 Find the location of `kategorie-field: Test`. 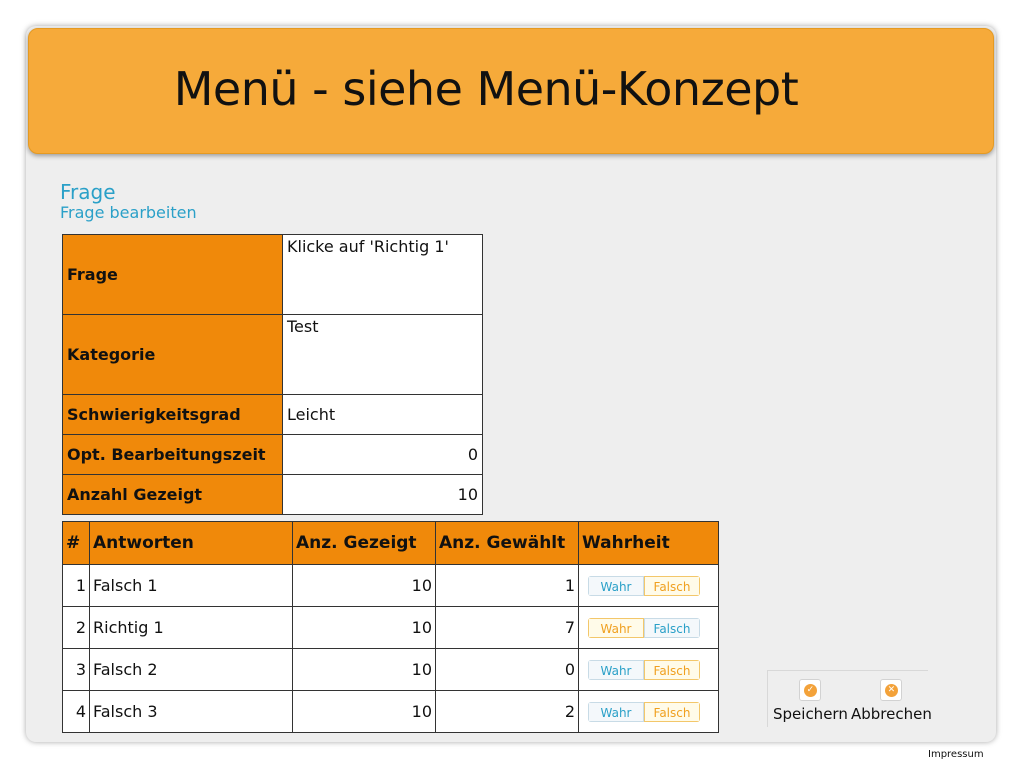

kategorie-field: Test is located at coordinates (382, 354).